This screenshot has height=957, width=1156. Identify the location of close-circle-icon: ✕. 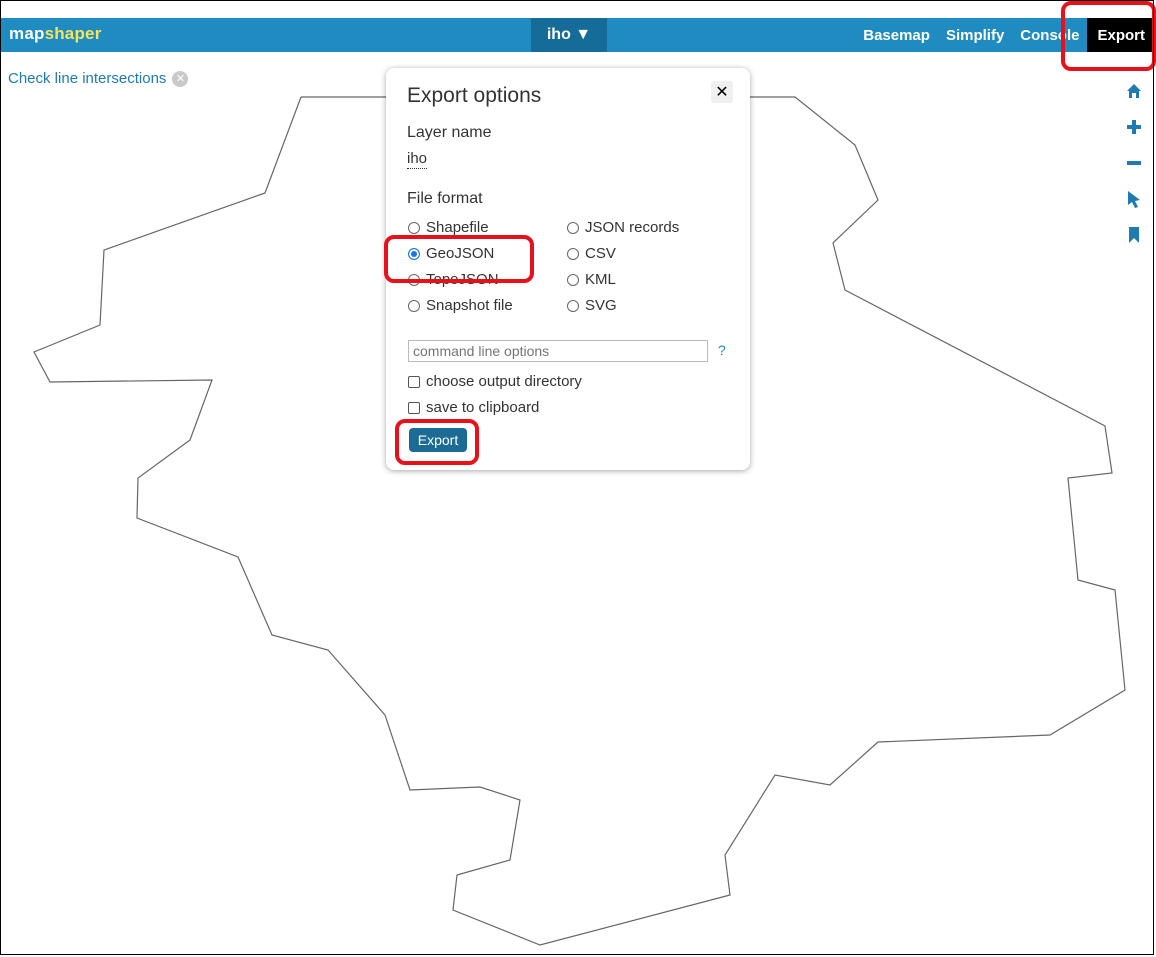
(180, 78).